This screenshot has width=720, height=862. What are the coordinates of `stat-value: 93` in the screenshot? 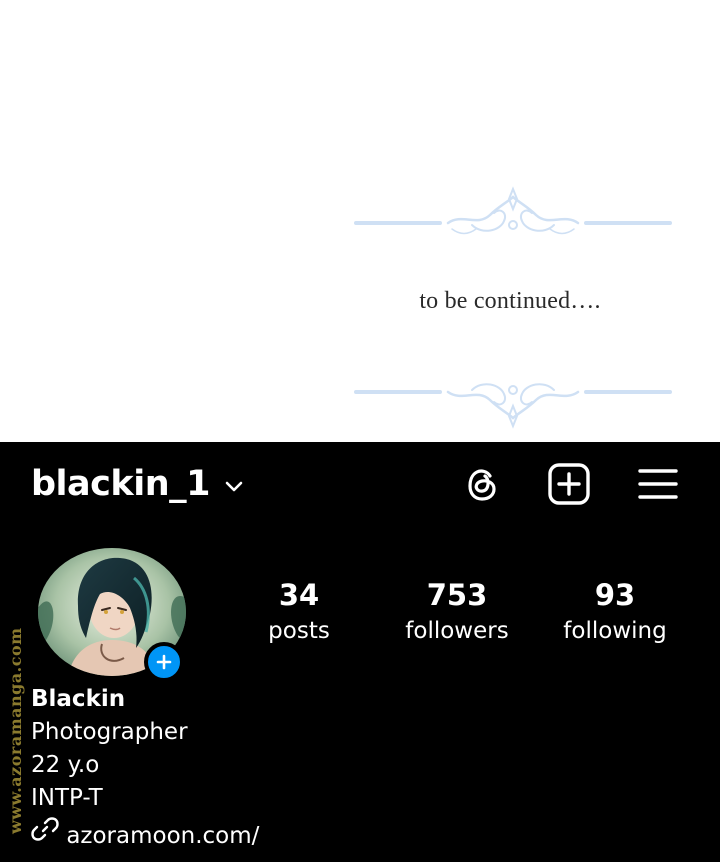 It's located at (615, 595).